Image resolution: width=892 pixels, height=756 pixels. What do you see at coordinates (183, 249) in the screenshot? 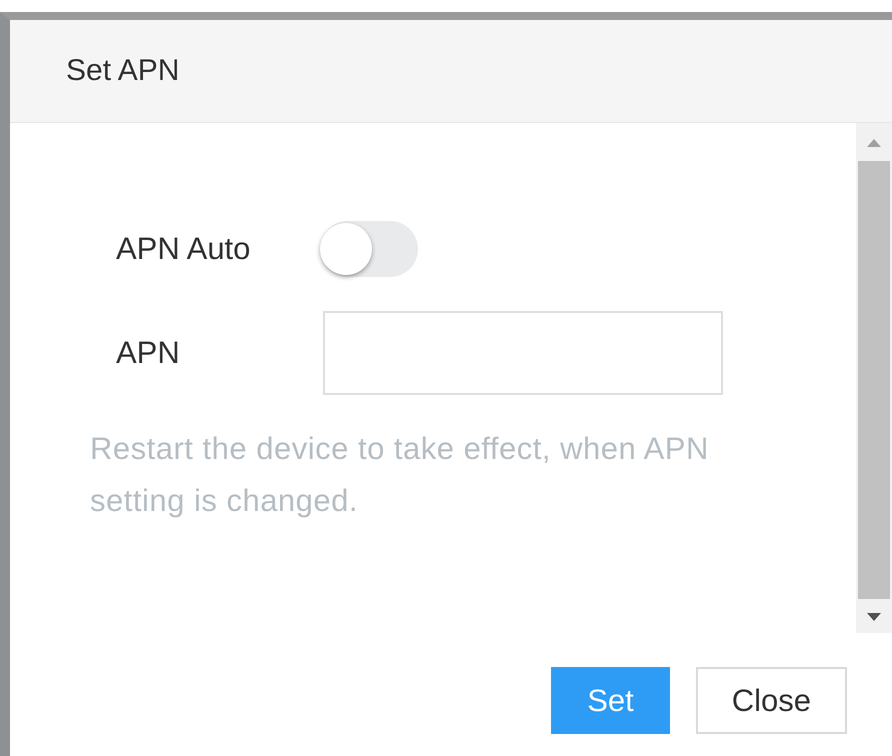
I see `field-label: APN Auto` at bounding box center [183, 249].